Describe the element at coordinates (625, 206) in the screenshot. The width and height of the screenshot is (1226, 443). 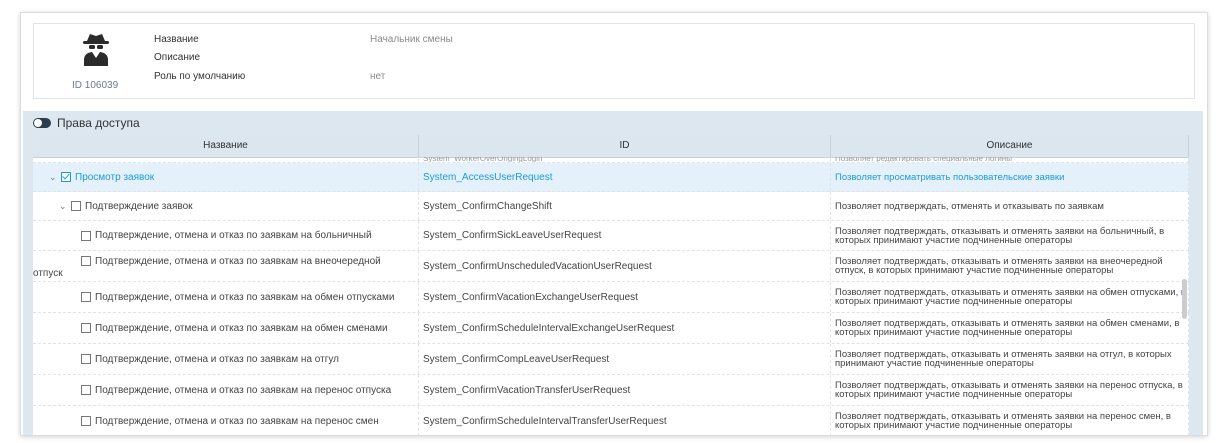
I see `row-id: System_ConfirmChangeShift` at that location.